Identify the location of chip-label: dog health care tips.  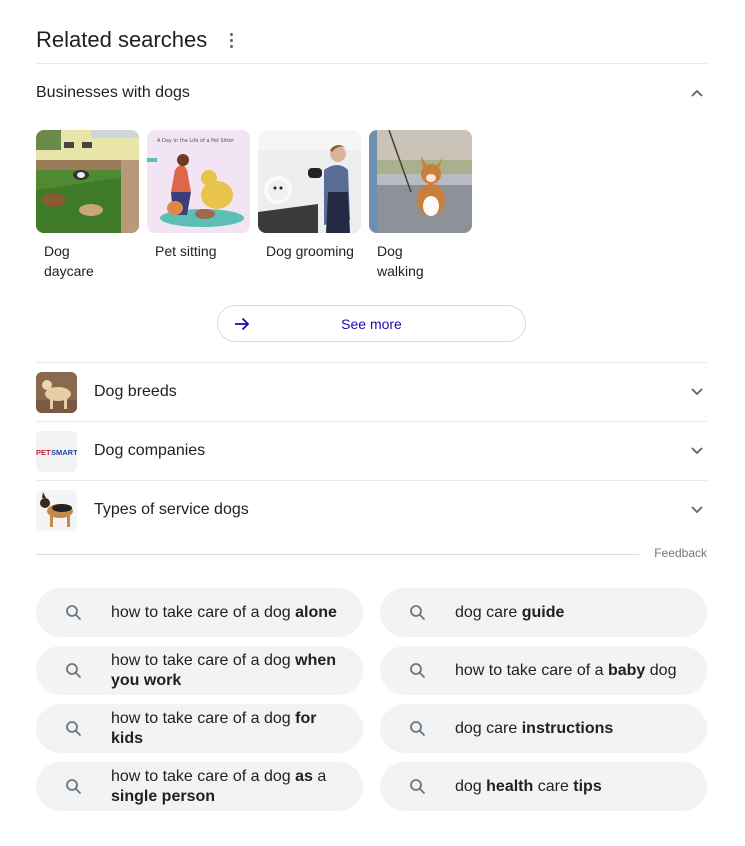
(536, 787).